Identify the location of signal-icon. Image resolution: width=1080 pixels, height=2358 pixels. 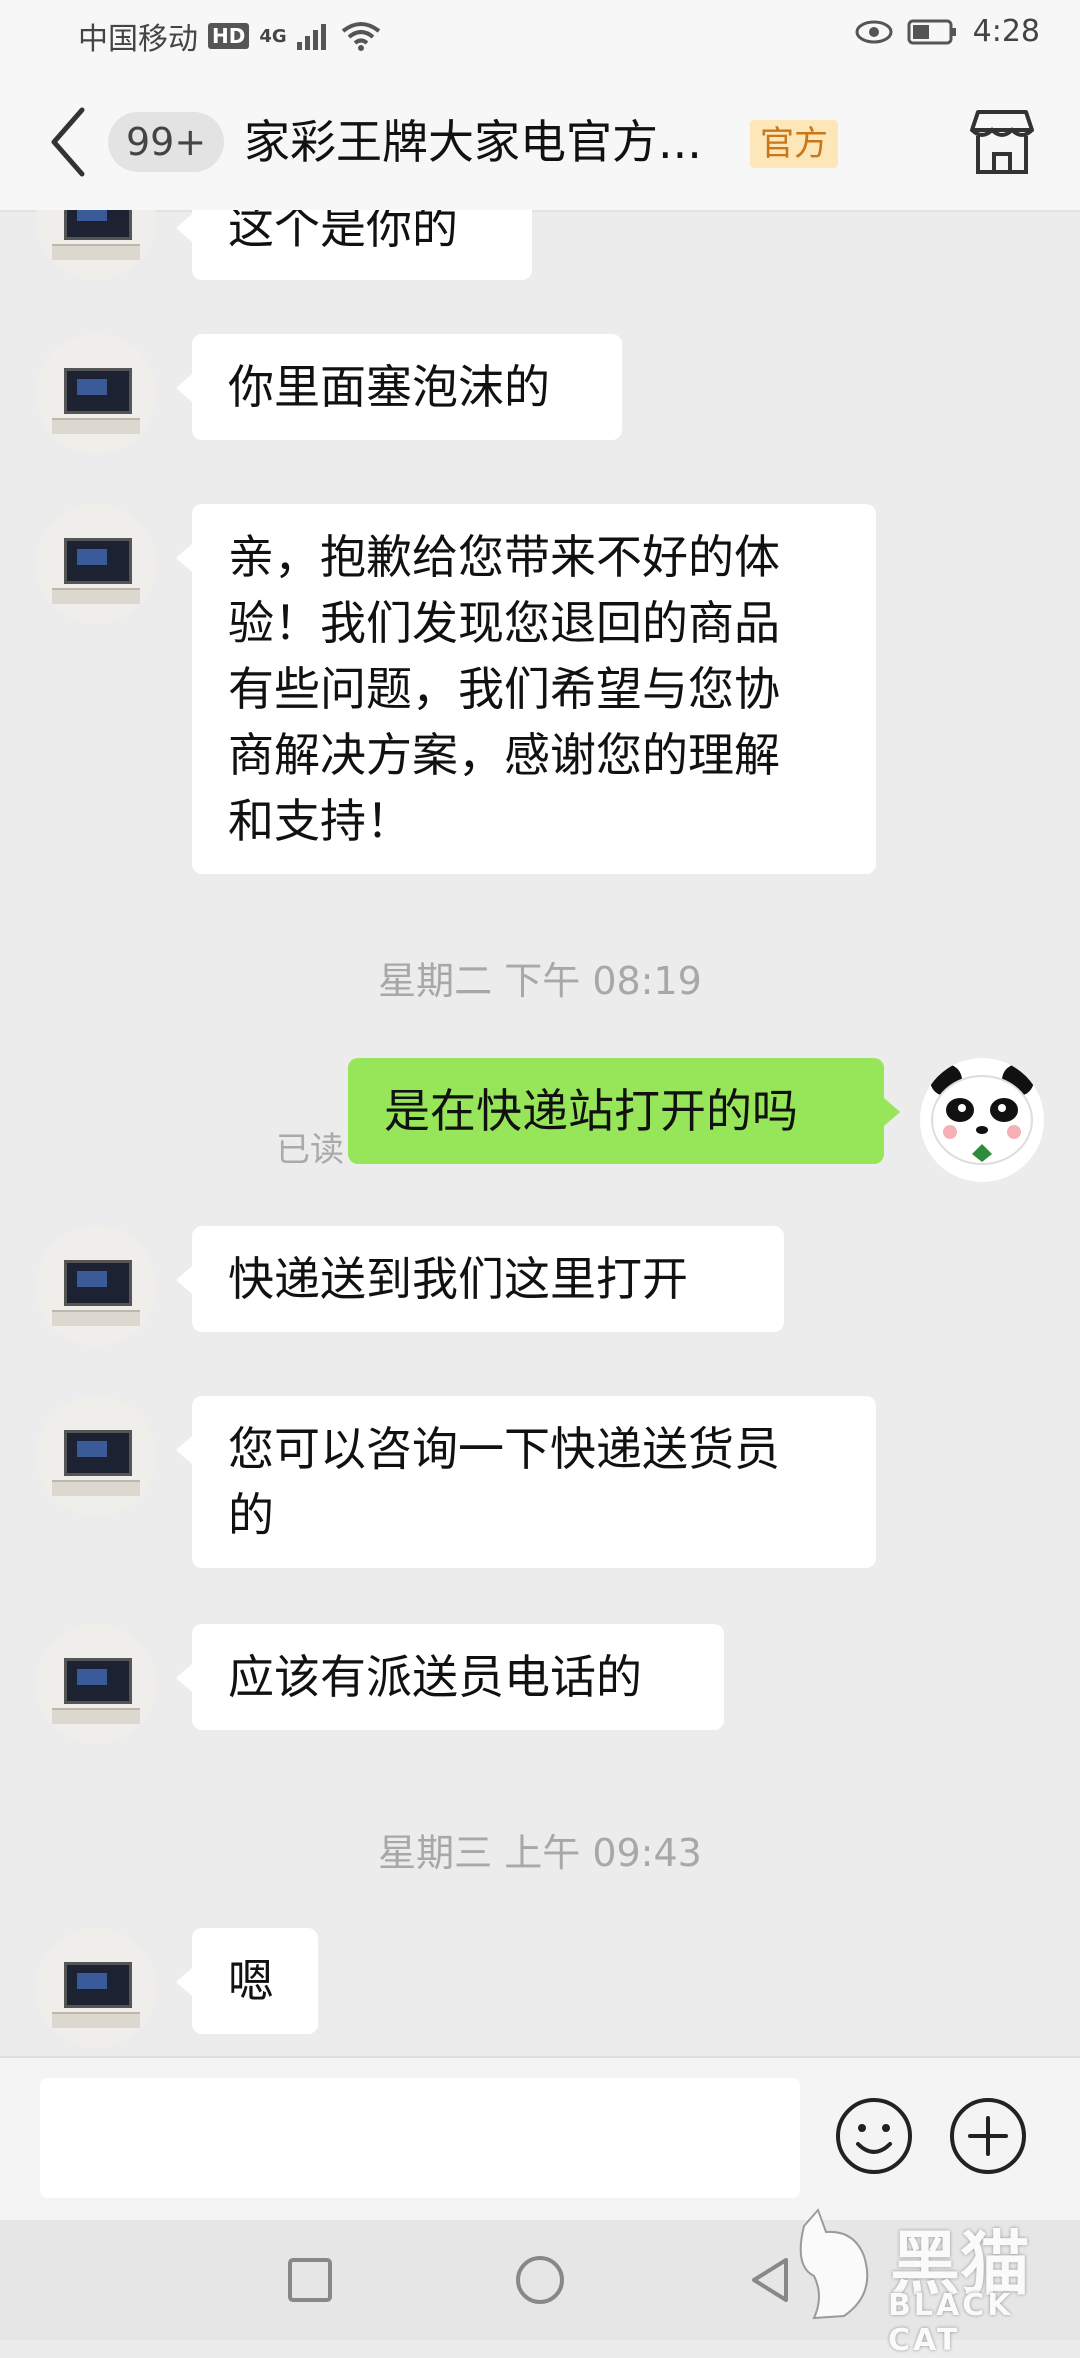
(311, 37).